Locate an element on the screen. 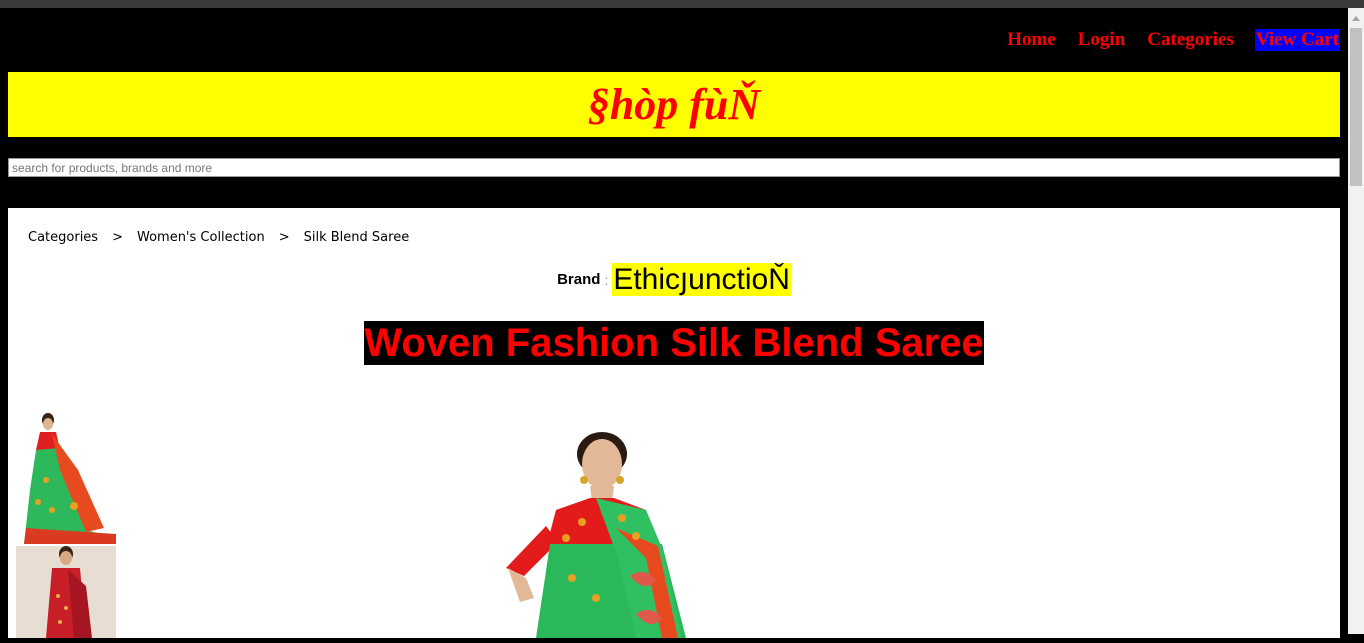 This screenshot has width=1364, height=643. brand-line: Brand: EthicյunctioŇ is located at coordinates (674, 279).